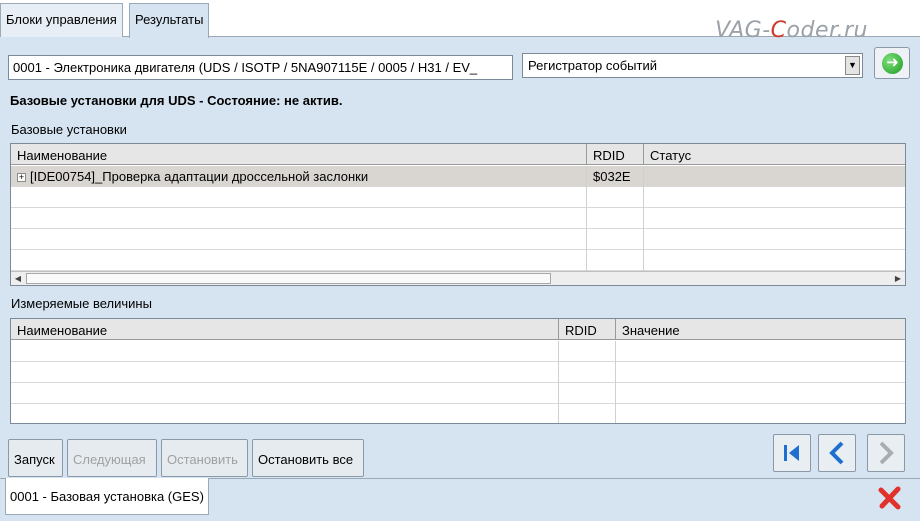 This screenshot has height=521, width=920. I want to click on bottom-tab-basic-setting: 0001 - Базовая установка (GES), so click(107, 496).